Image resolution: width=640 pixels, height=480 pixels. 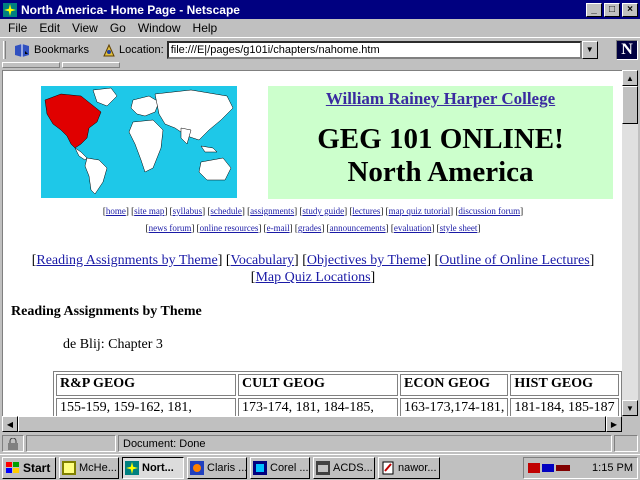 What do you see at coordinates (139, 142) in the screenshot?
I see `world-map-image` at bounding box center [139, 142].